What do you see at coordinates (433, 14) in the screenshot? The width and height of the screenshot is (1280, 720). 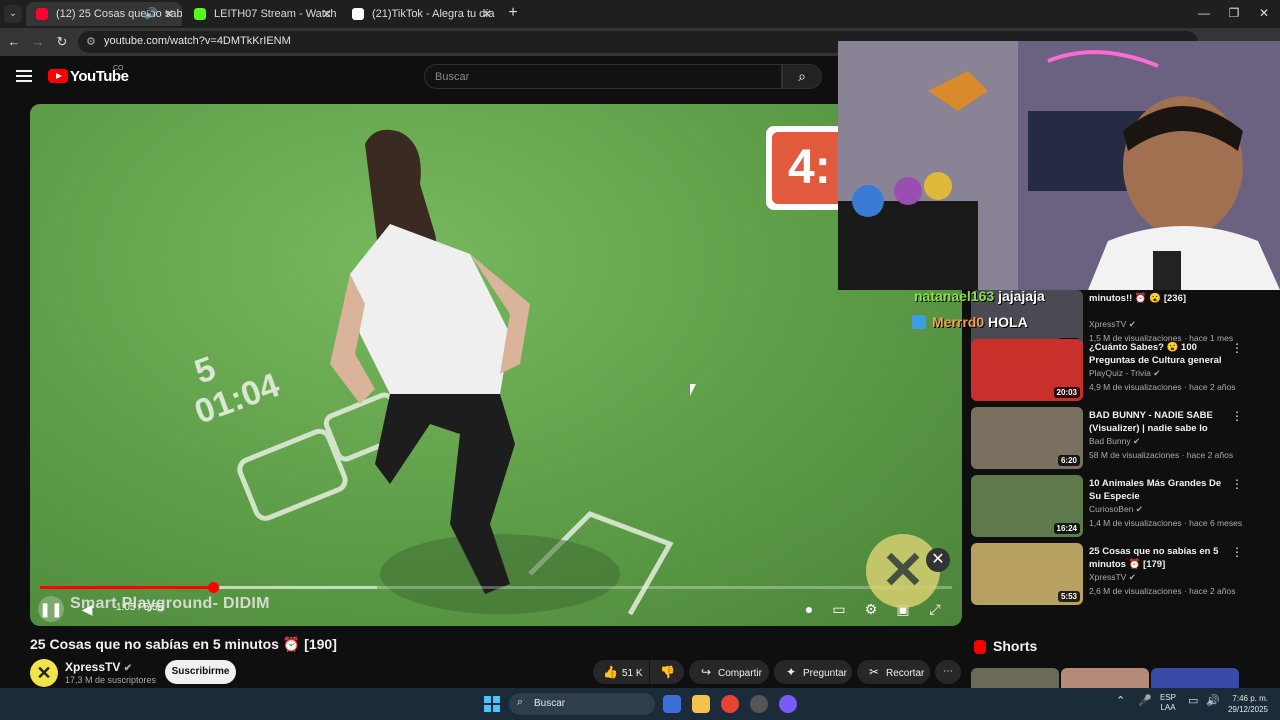 I see `tab-title: (21)TikTok - Alegra tu día` at bounding box center [433, 14].